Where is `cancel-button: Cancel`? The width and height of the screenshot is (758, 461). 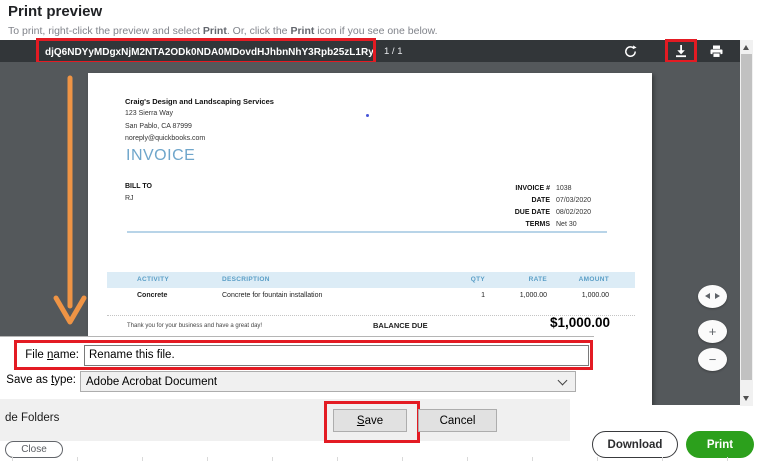 cancel-button: Cancel is located at coordinates (457, 420).